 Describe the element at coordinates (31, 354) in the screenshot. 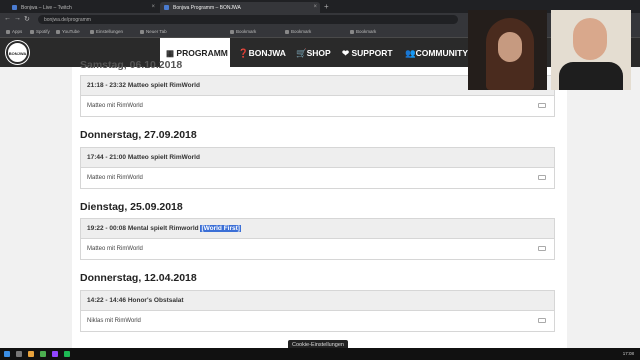

I see `explorer-icon` at that location.